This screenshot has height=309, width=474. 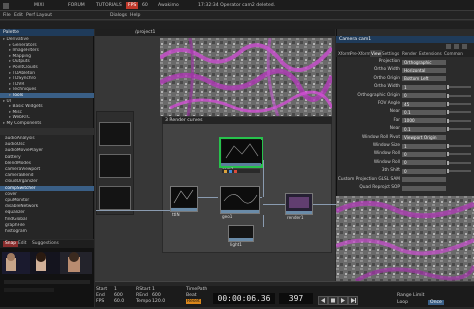 I want to click on parameter-value-field: Orthographic, so click(x=424, y=62).